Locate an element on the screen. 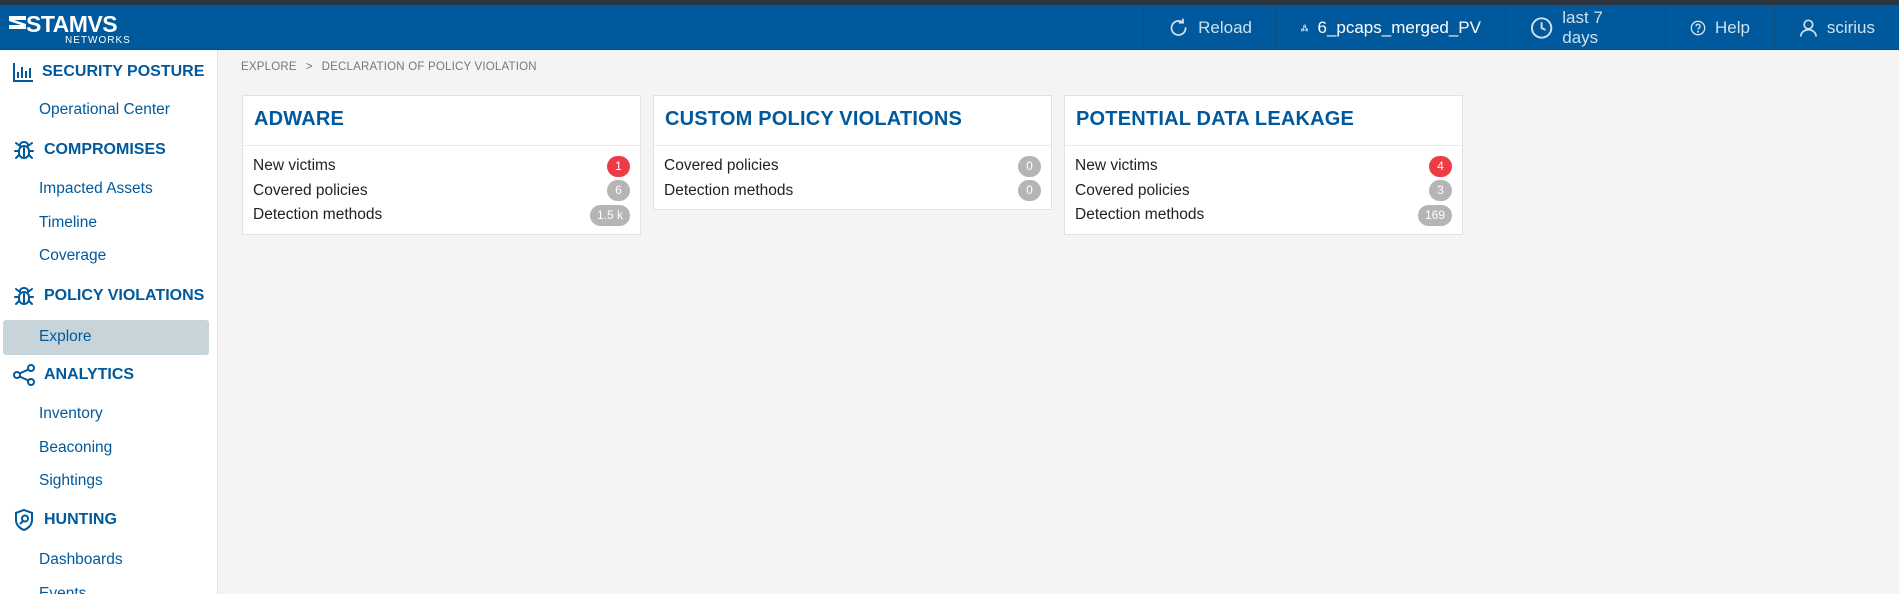 This screenshot has width=1899, height=594. card-row: Detection methods 0 is located at coordinates (852, 191).